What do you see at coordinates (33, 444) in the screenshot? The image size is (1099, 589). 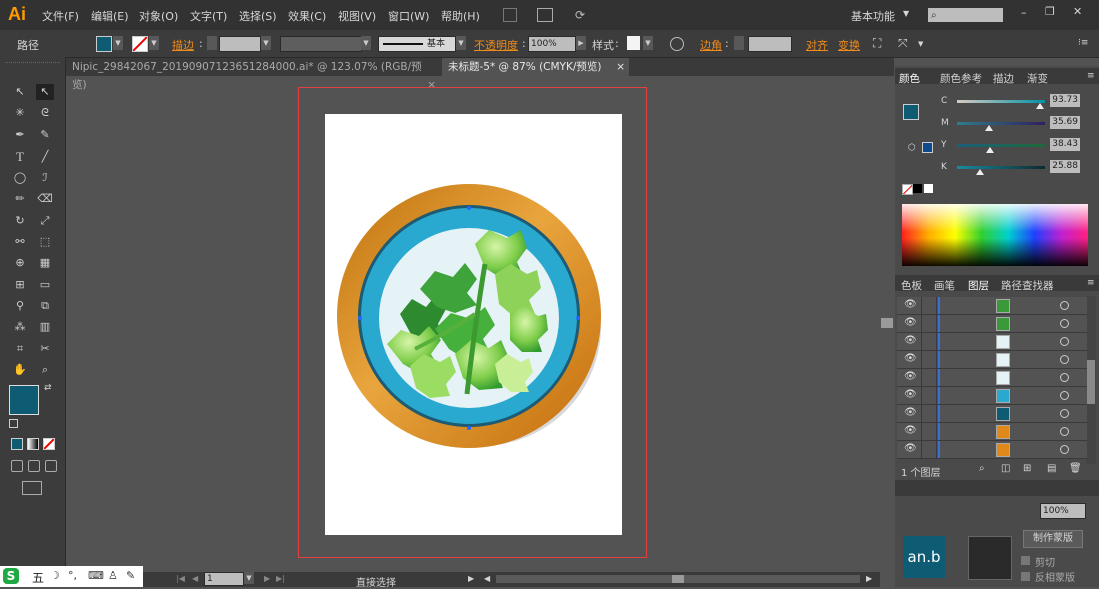 I see `gradient-mode-icon` at bounding box center [33, 444].